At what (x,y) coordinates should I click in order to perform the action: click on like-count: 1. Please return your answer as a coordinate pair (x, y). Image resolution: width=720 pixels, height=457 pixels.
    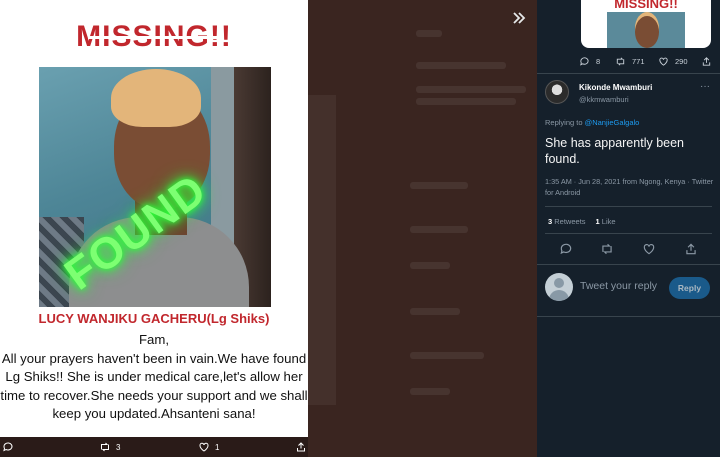
    Looking at the image, I should click on (217, 447).